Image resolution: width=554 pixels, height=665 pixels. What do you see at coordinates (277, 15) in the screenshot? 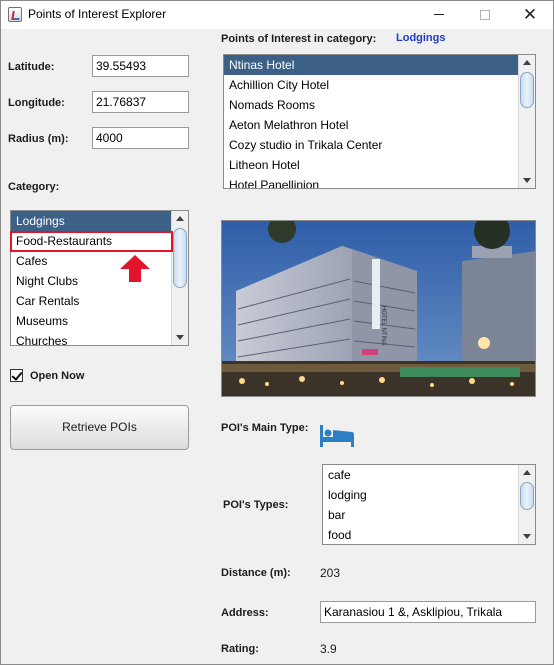
I see `title-bar: Points of Interest Explorer ✕` at bounding box center [277, 15].